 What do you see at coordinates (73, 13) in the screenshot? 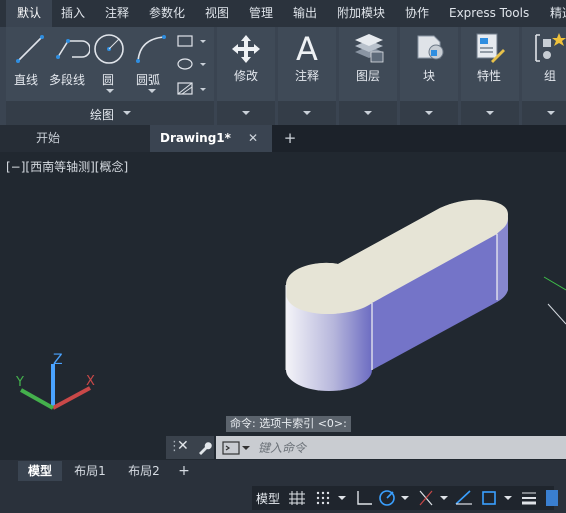
I see `ribbon-tab-insert: 插入` at bounding box center [73, 13].